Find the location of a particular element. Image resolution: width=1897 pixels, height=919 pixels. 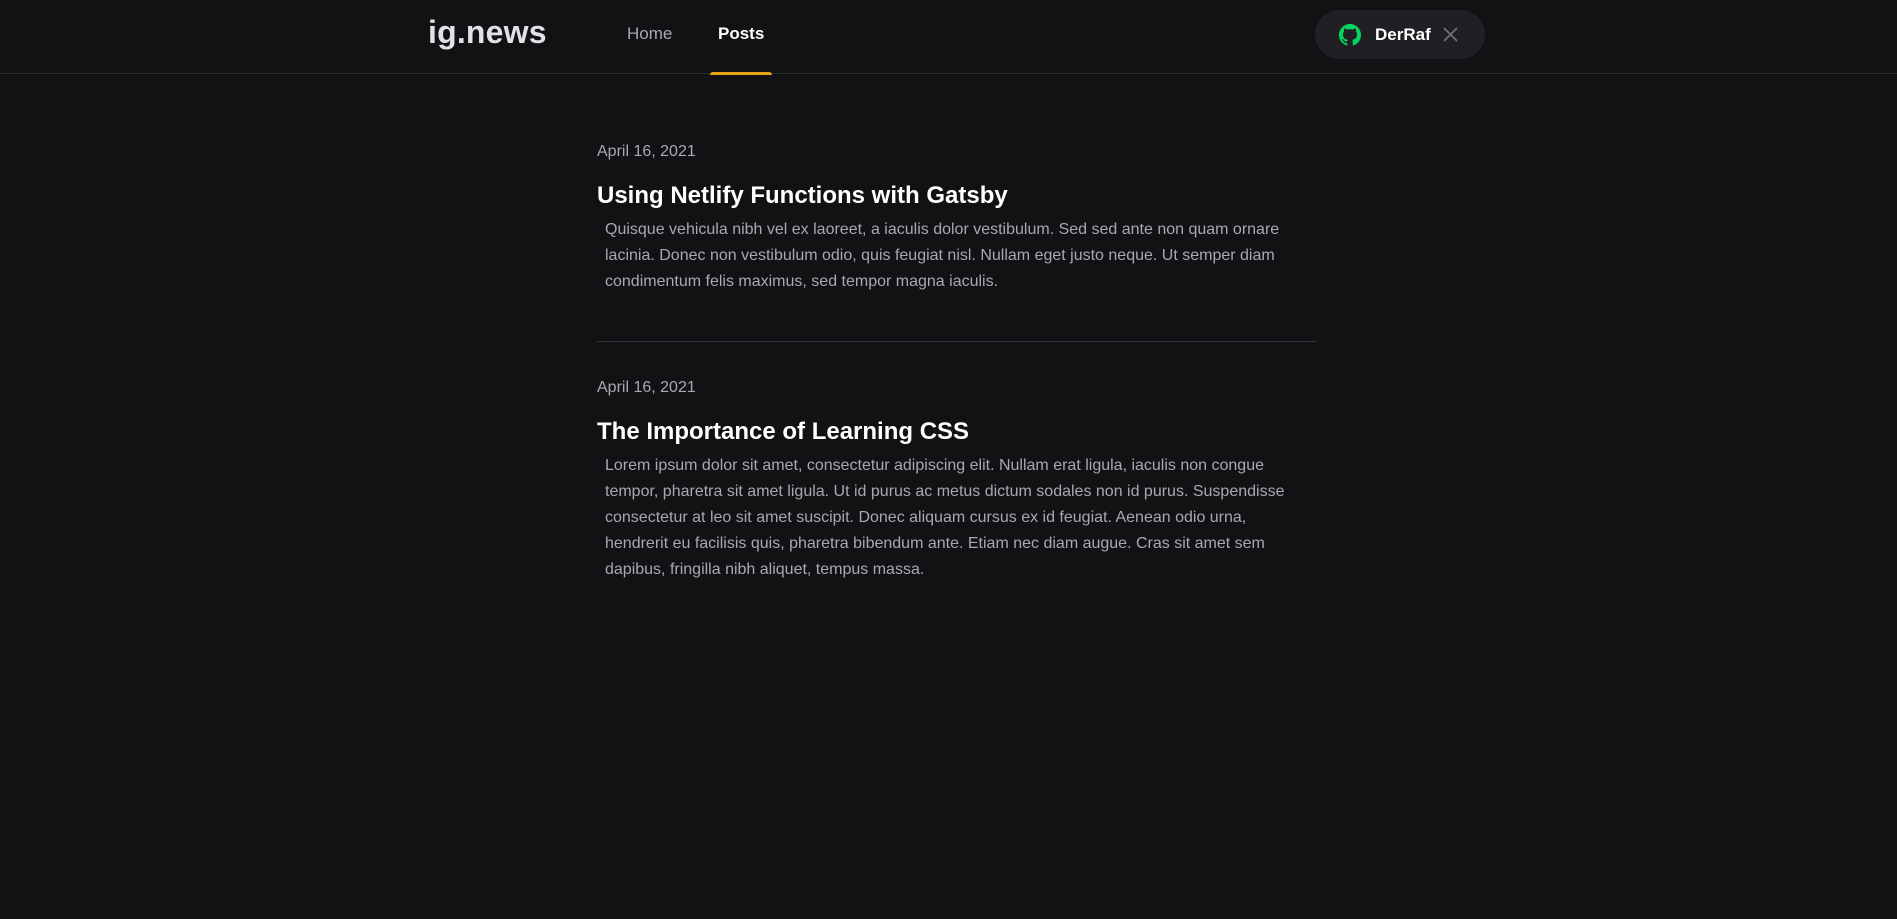

site-logo: ig.news is located at coordinates (487, 32).